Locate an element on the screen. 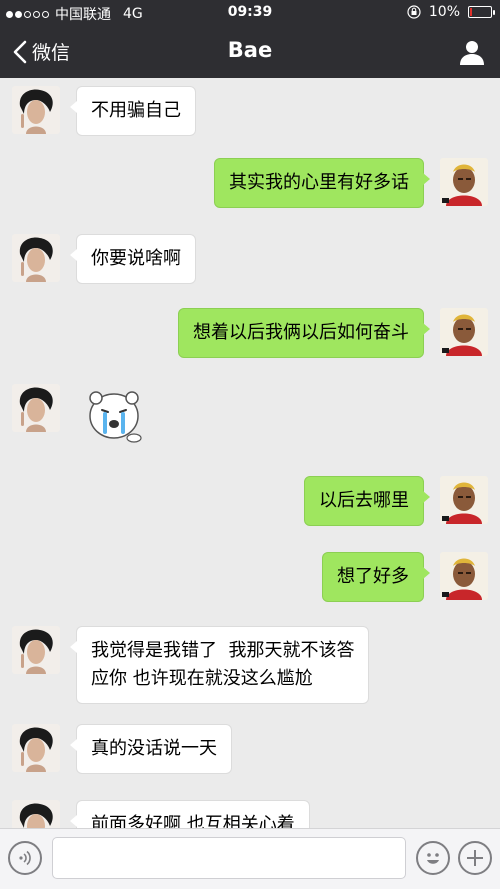 The image size is (500, 889). message-bubble: 前面多好啊 也互相关心着 is located at coordinates (190, 814).